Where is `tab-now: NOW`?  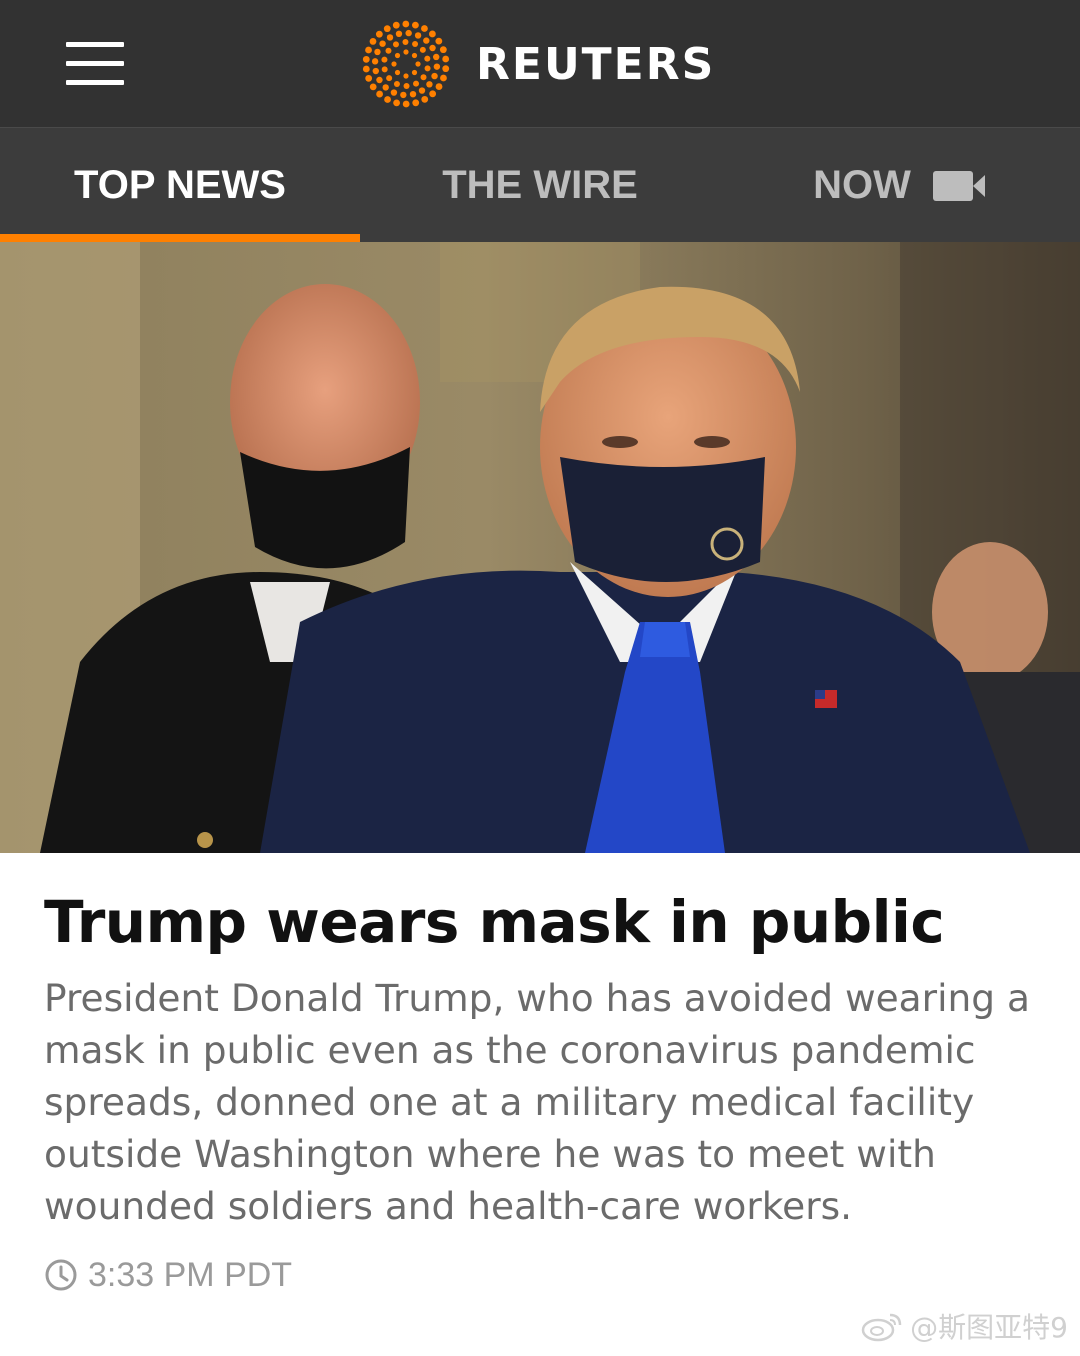 tab-now: NOW is located at coordinates (900, 185).